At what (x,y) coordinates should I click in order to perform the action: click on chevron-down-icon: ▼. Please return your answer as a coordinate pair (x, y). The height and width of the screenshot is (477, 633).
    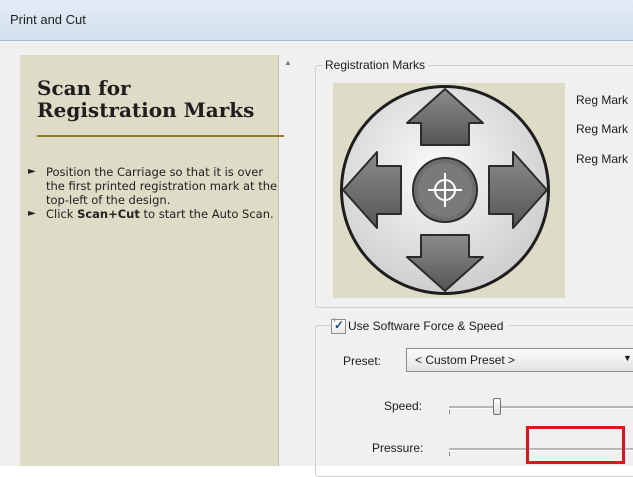
    Looking at the image, I should click on (627, 358).